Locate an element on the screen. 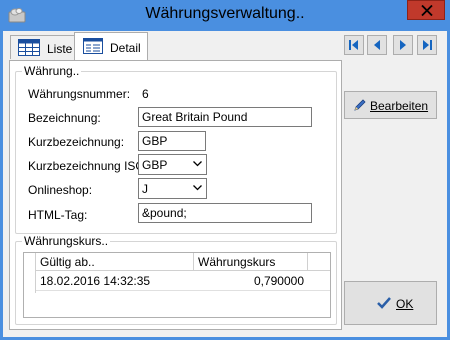 The height and width of the screenshot is (340, 450). window-title: Währungsverwaltung.. is located at coordinates (225, 13).